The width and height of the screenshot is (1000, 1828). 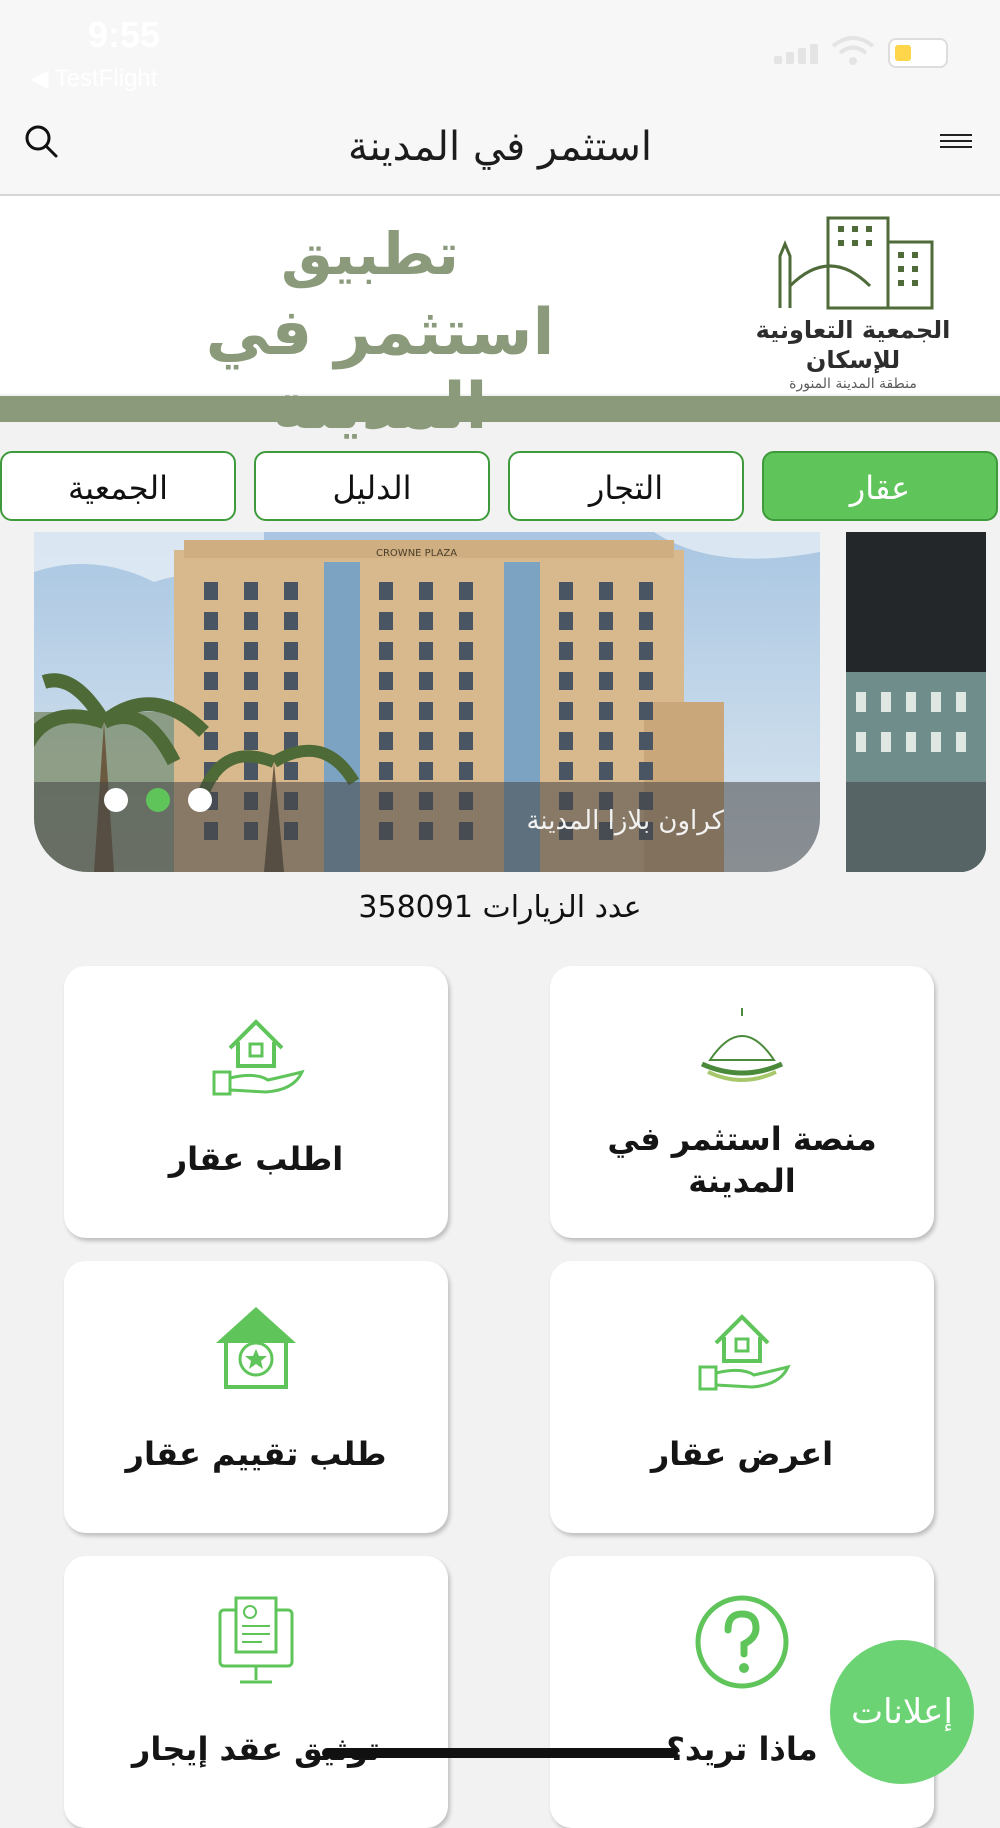 What do you see at coordinates (880, 486) in the screenshot?
I see `tab-real-estate: عقار` at bounding box center [880, 486].